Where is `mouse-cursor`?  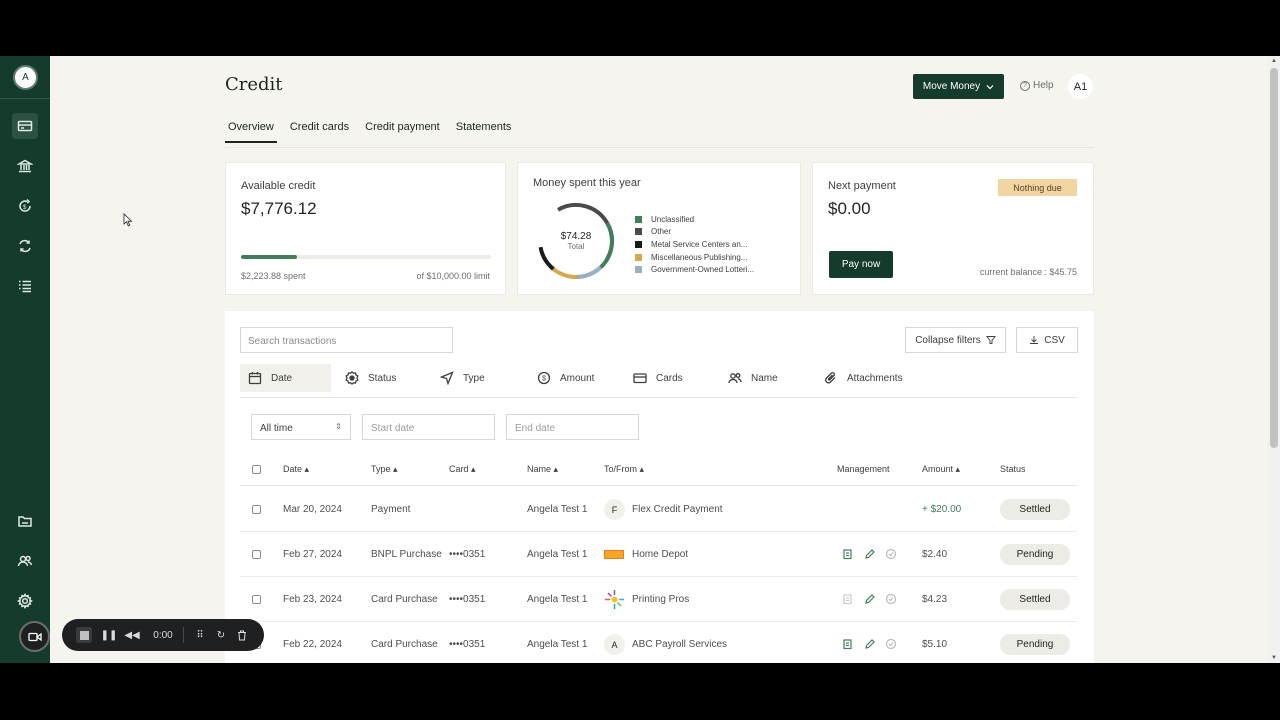 mouse-cursor is located at coordinates (128, 220).